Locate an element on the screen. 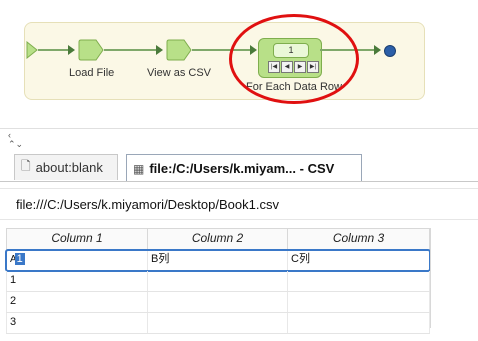 The image size is (478, 341). column-header: Column 3 is located at coordinates (359, 239).